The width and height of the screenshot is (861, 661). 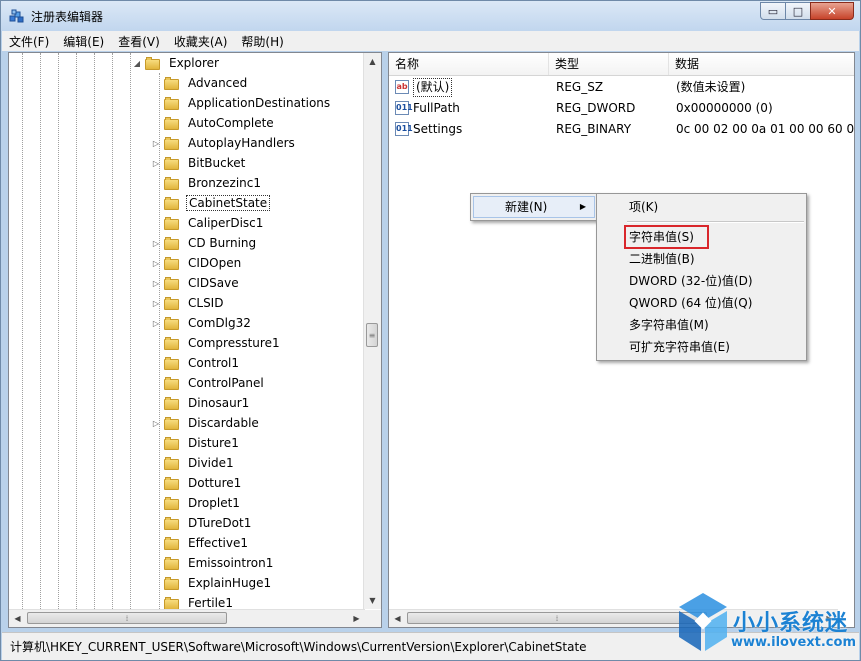 I want to click on tree-item: ▷ Discardable, so click(x=206, y=423).